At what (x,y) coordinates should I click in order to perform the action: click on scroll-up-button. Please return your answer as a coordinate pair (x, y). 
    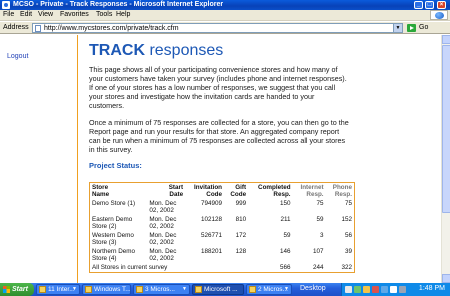
    Looking at the image, I should click on (446, 39).